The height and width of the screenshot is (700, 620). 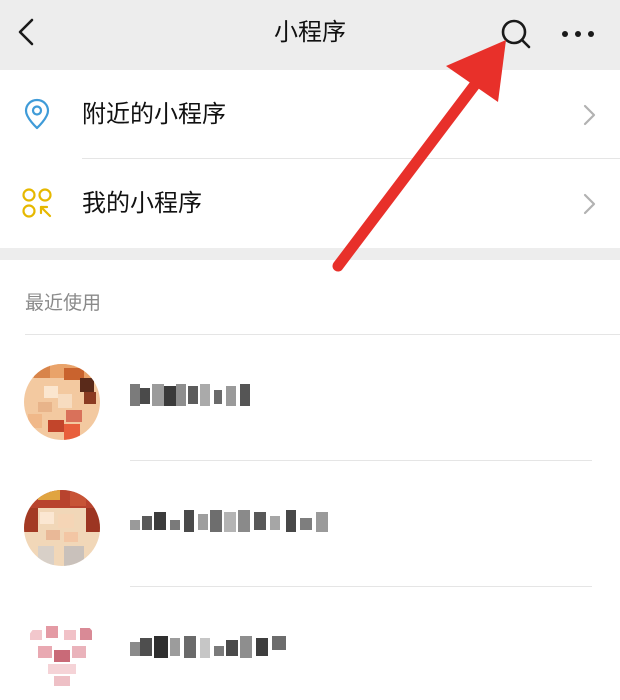 I want to click on more-dots-icon, so click(x=578, y=34).